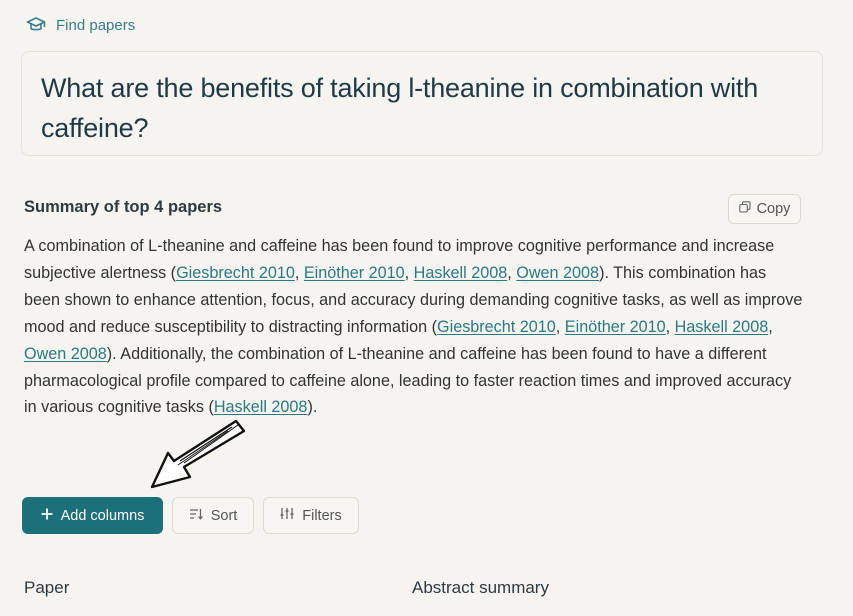 The image size is (853, 616). Describe the element at coordinates (195, 457) in the screenshot. I see `annotation-arrow` at that location.